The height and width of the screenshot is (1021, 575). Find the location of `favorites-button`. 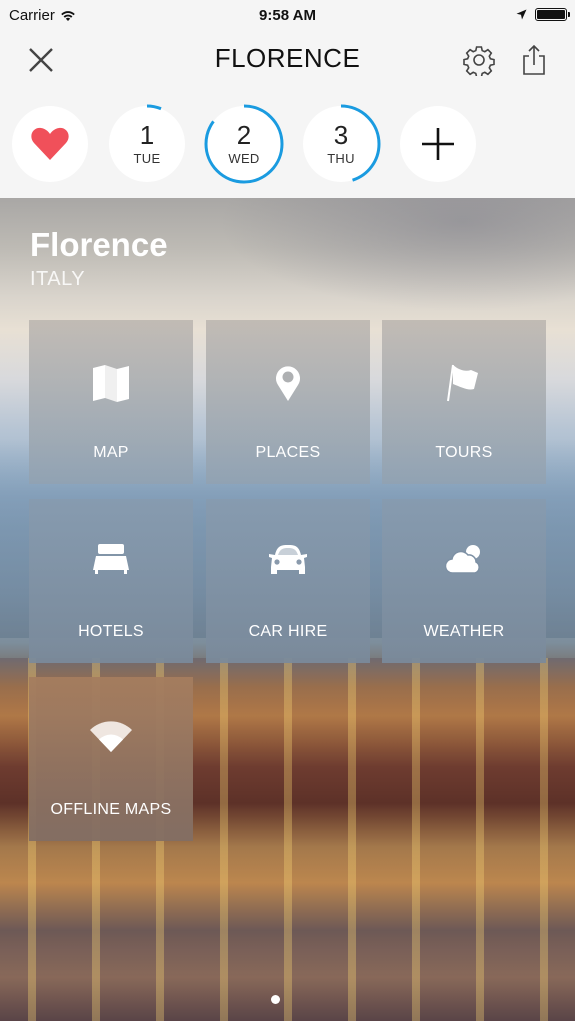

favorites-button is located at coordinates (50, 144).